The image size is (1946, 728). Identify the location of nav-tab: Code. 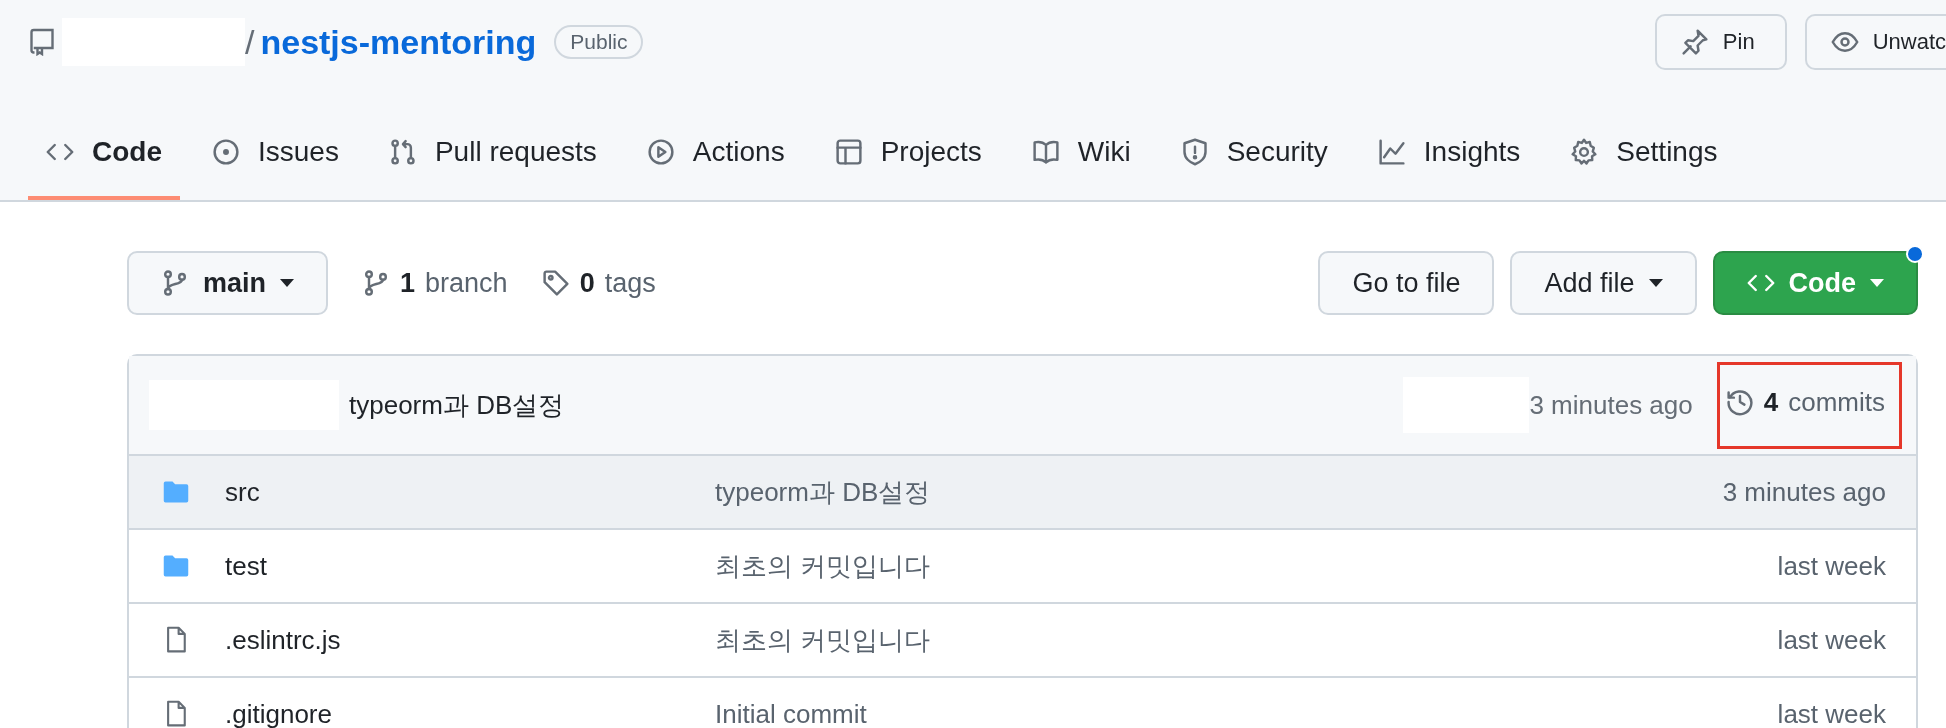
(104, 154).